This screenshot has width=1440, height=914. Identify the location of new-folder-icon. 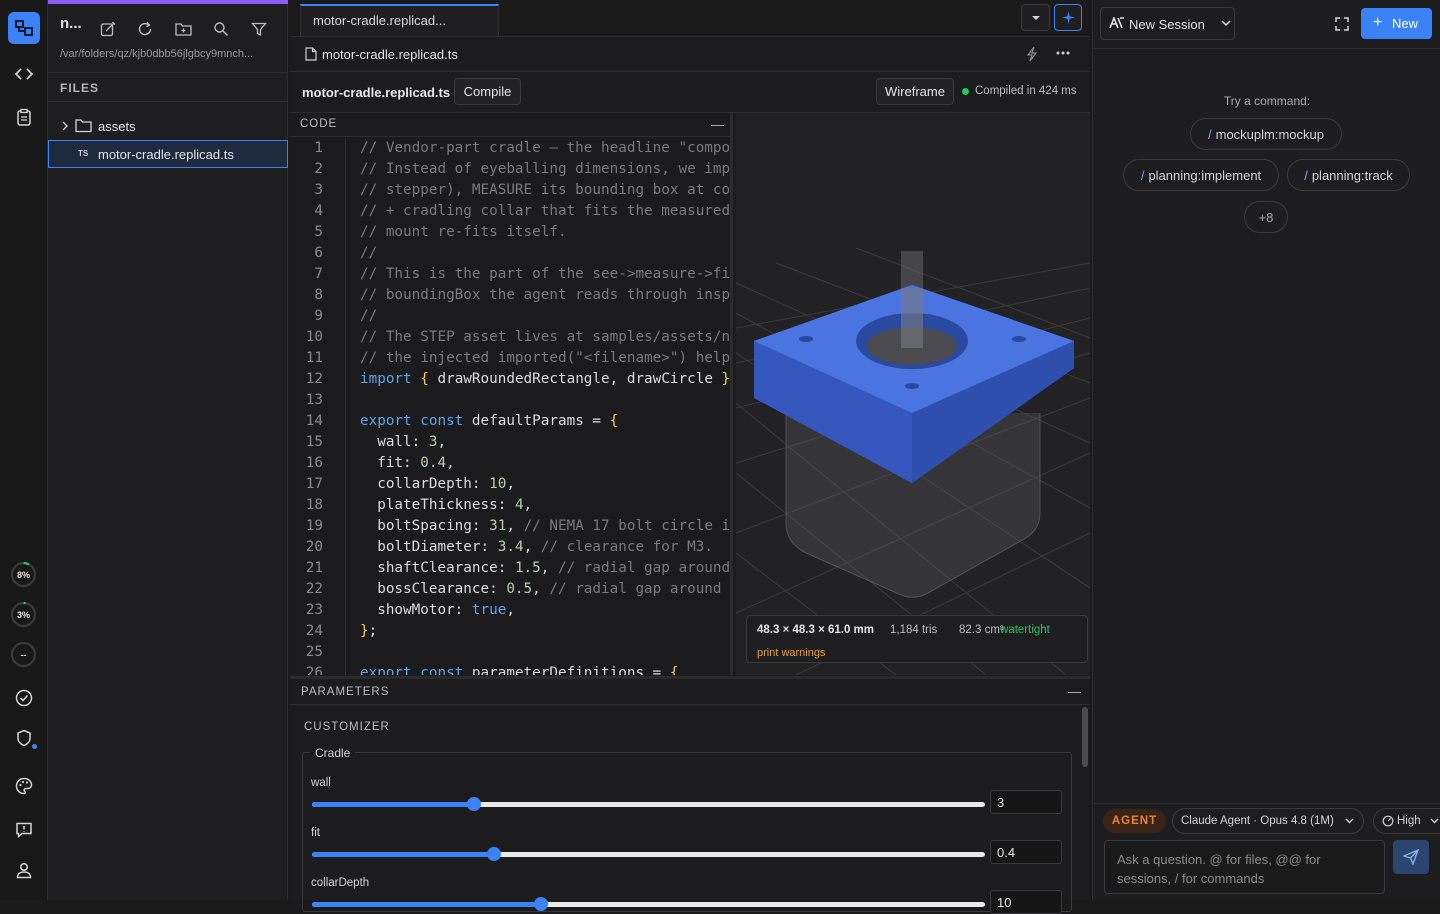
(183, 29).